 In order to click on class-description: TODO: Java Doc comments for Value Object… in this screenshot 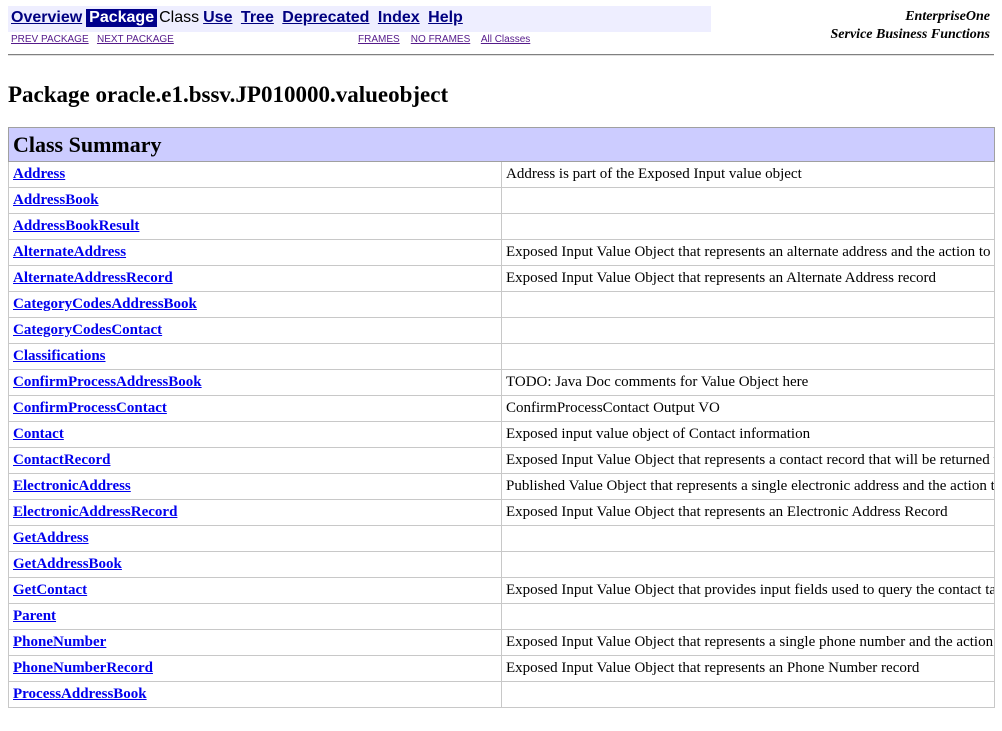, I will do `click(748, 382)`.